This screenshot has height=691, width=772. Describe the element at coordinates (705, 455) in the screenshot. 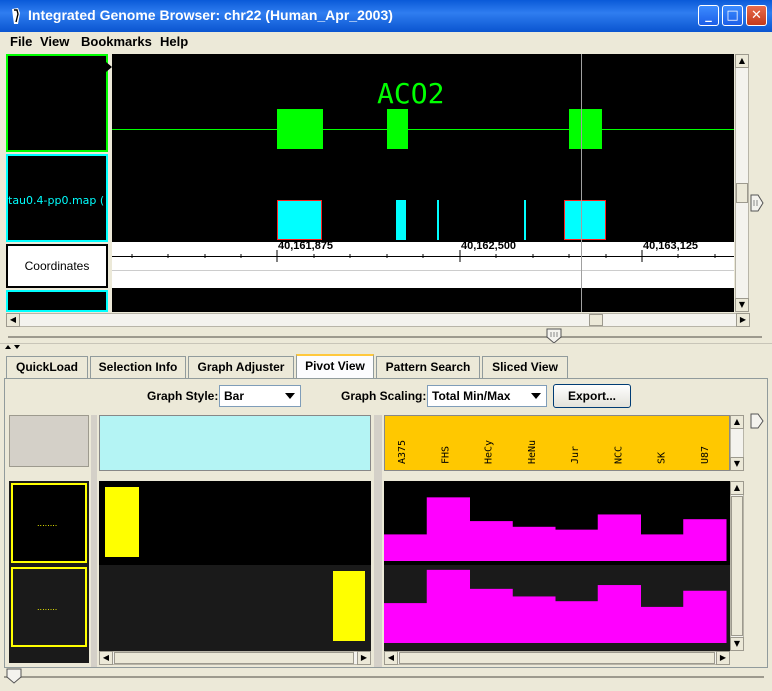

I see `column-label: U87` at that location.